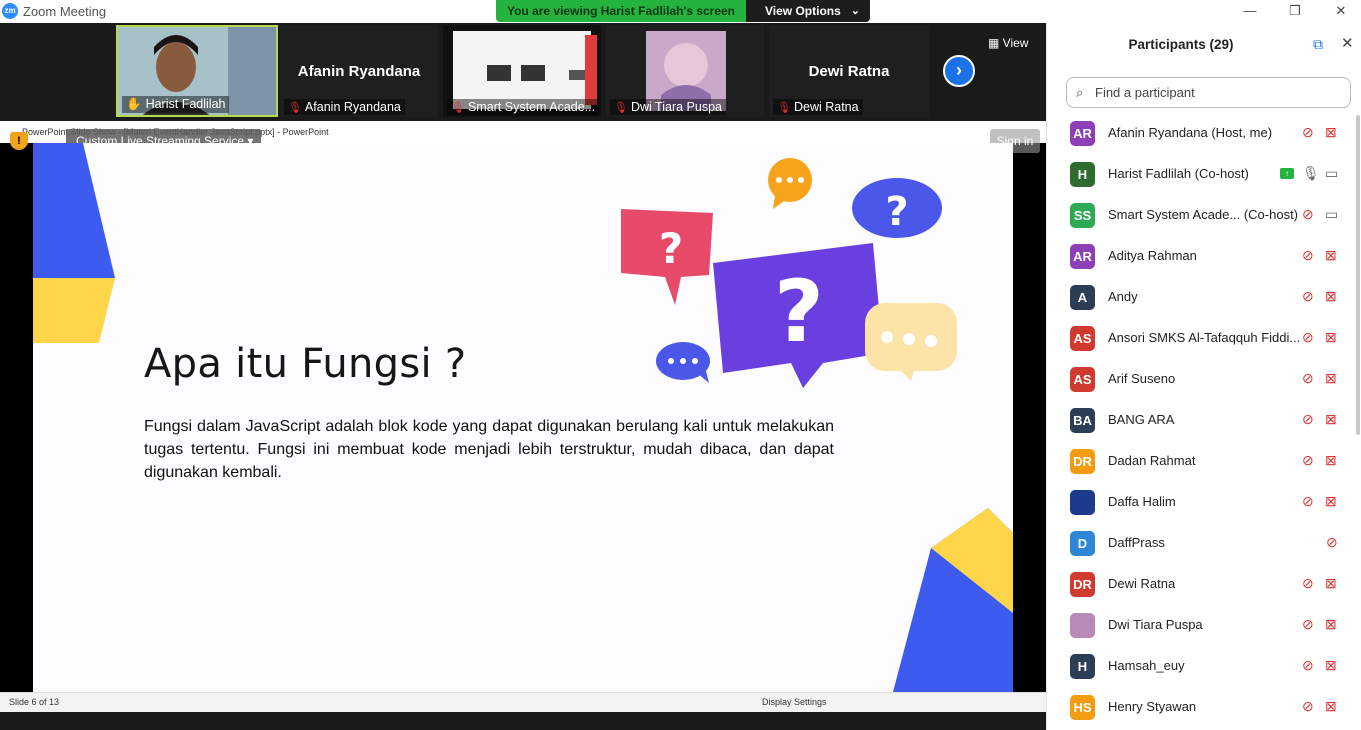 Image resolution: width=1361 pixels, height=730 pixels. Describe the element at coordinates (1295, 11) in the screenshot. I see `restore-button: ❐` at that location.